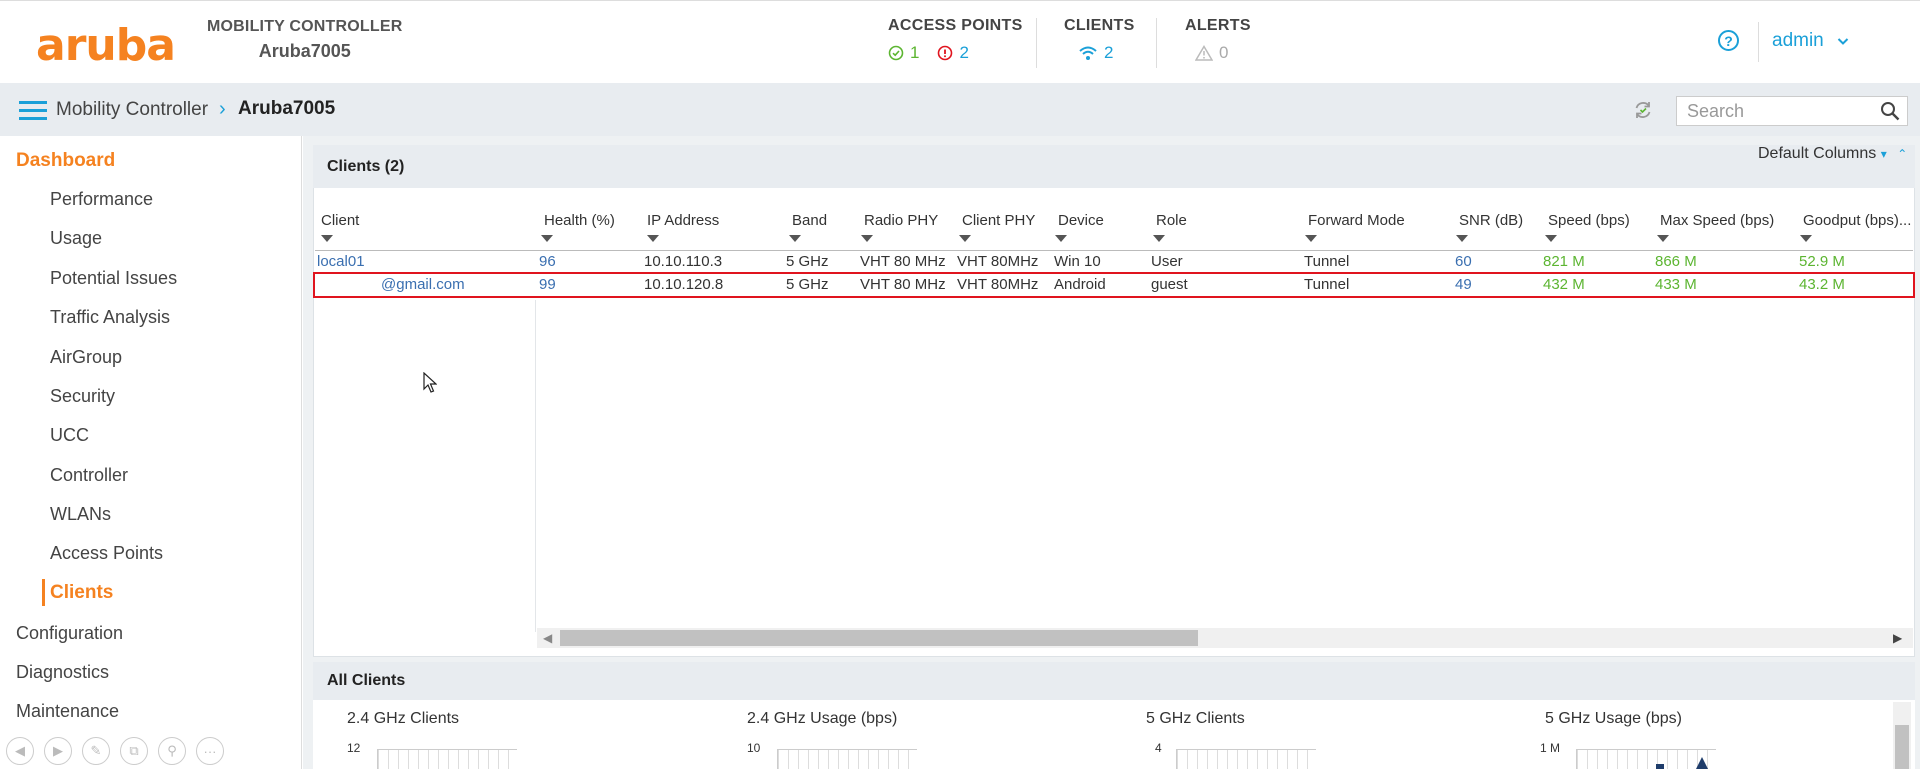  I want to click on scroll-left-icon: ◀, so click(547, 638).